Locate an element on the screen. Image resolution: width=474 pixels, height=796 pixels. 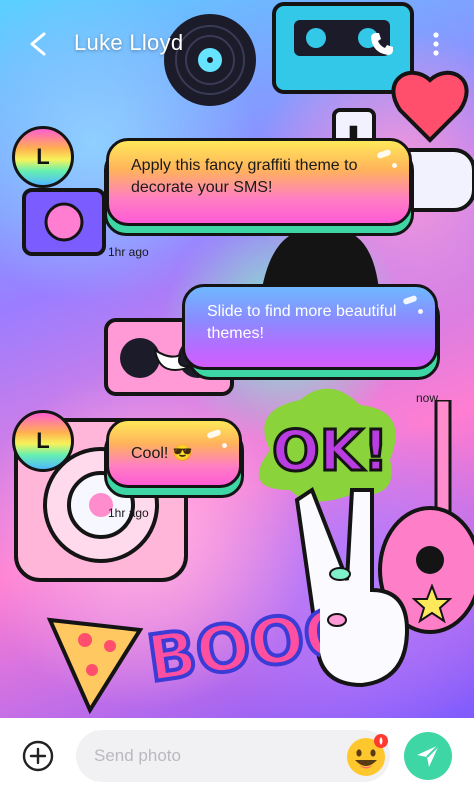
send-button is located at coordinates (428, 756).